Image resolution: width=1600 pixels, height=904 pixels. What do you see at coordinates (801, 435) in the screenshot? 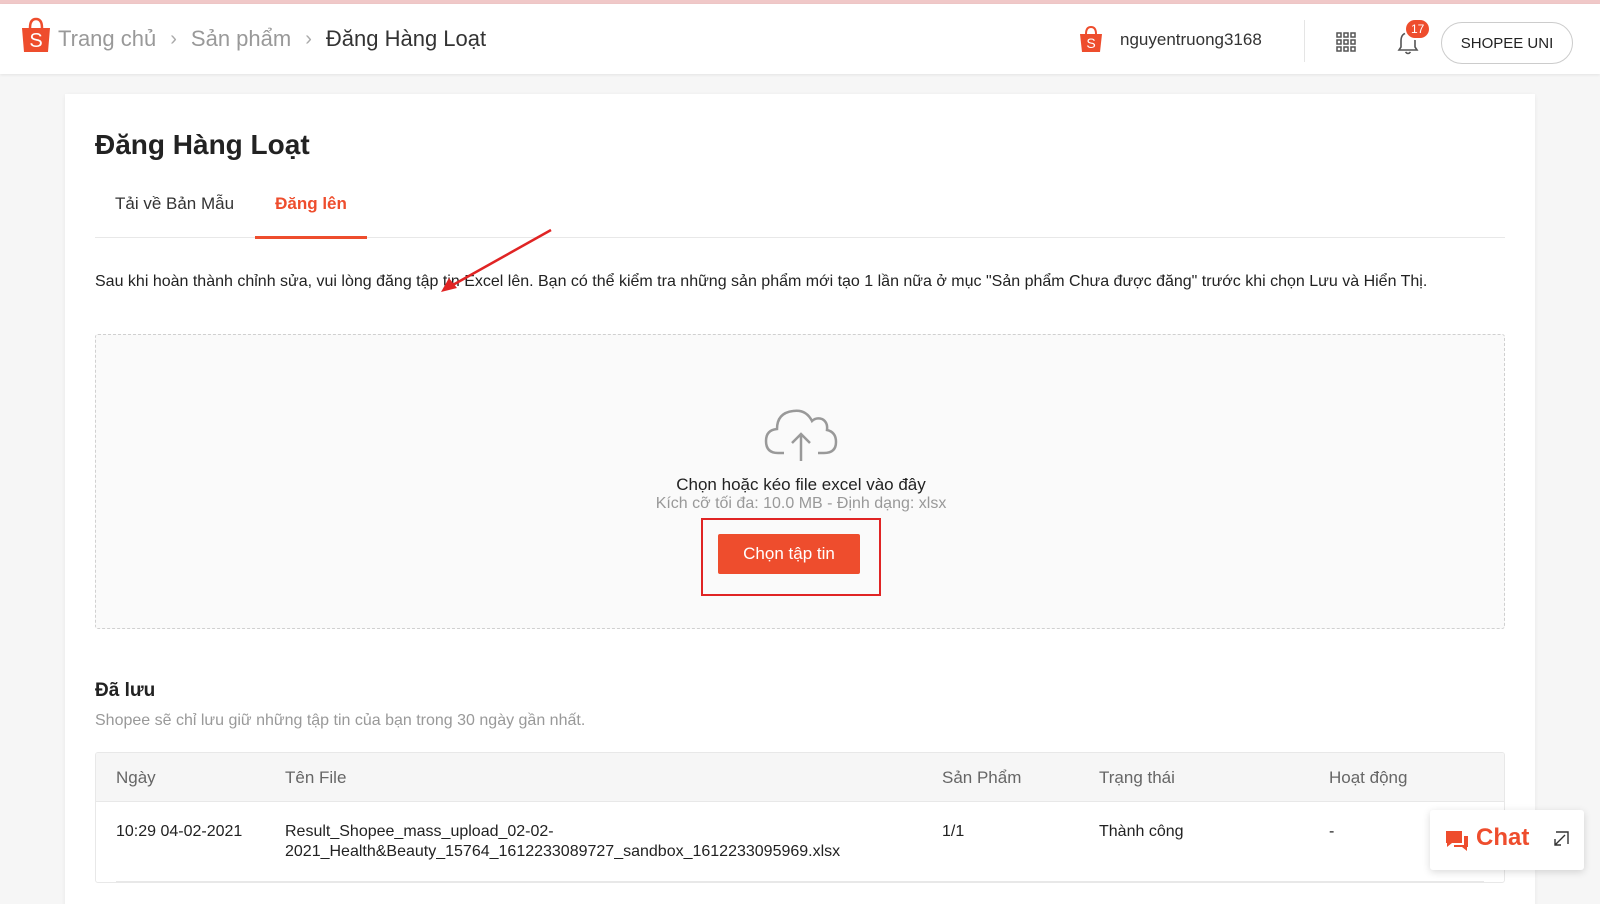
I see `cloud-upload-icon` at bounding box center [801, 435].